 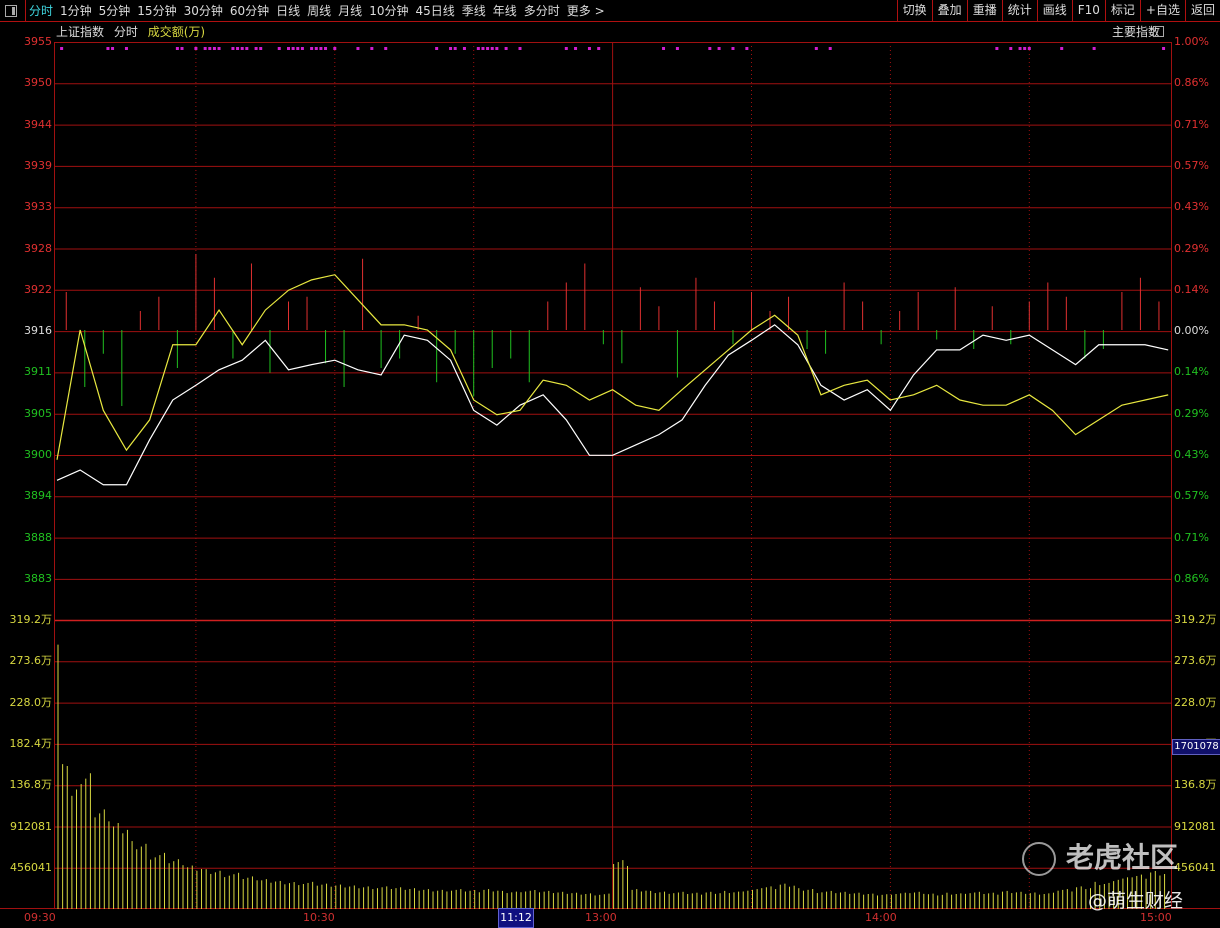 What do you see at coordinates (38, 165) in the screenshot?
I see `price-tick-label: 3939` at bounding box center [38, 165].